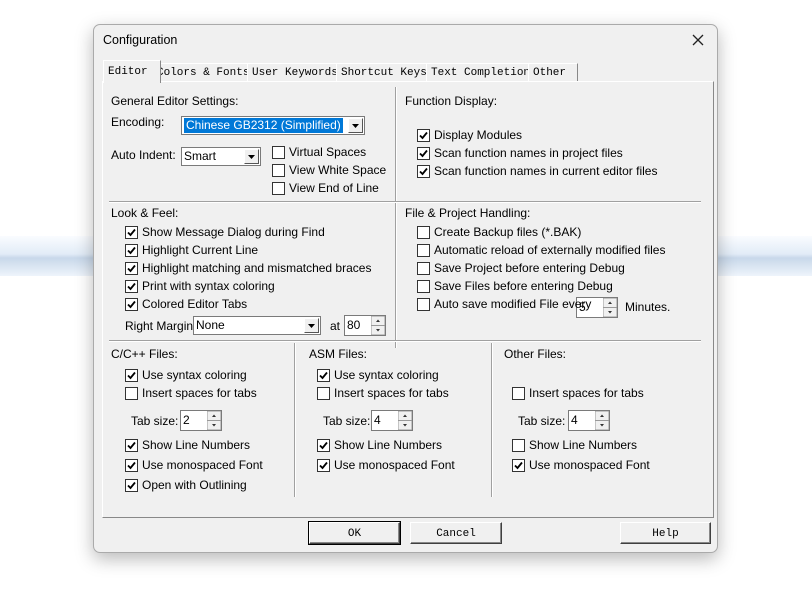 This screenshot has height=609, width=812. I want to click on file-project-option-0-checkbox, so click(423, 232).